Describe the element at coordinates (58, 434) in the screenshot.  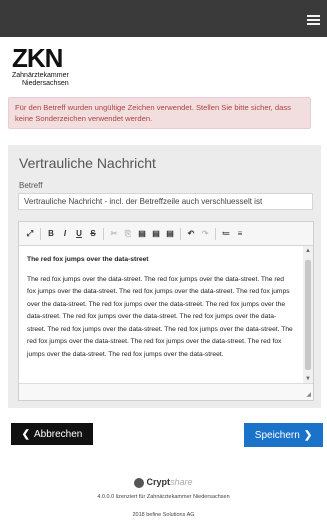
I see `cancel-label: Abbrechen` at that location.